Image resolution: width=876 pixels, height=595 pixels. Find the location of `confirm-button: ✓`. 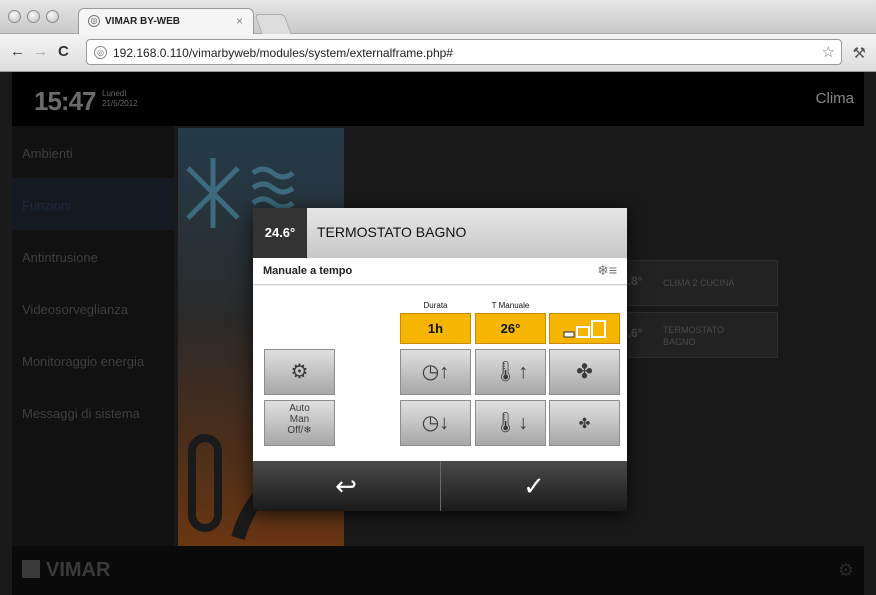

confirm-button: ✓ is located at coordinates (534, 486).